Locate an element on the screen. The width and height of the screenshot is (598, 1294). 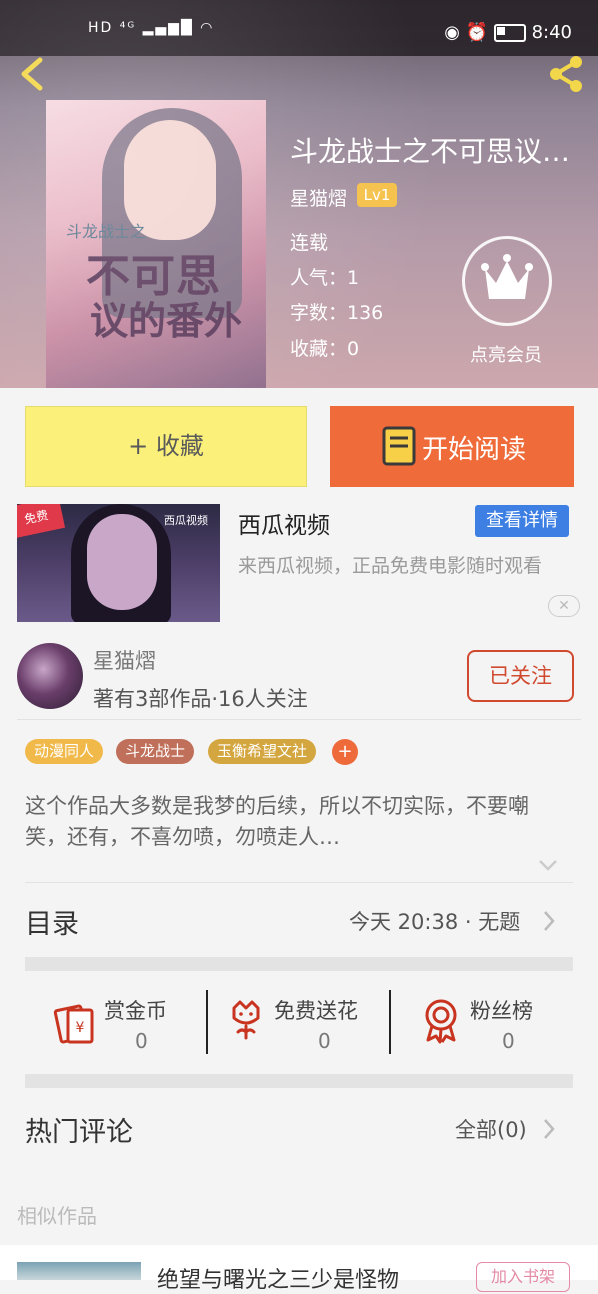
book-popularity: 人气：1 is located at coordinates (325, 278).